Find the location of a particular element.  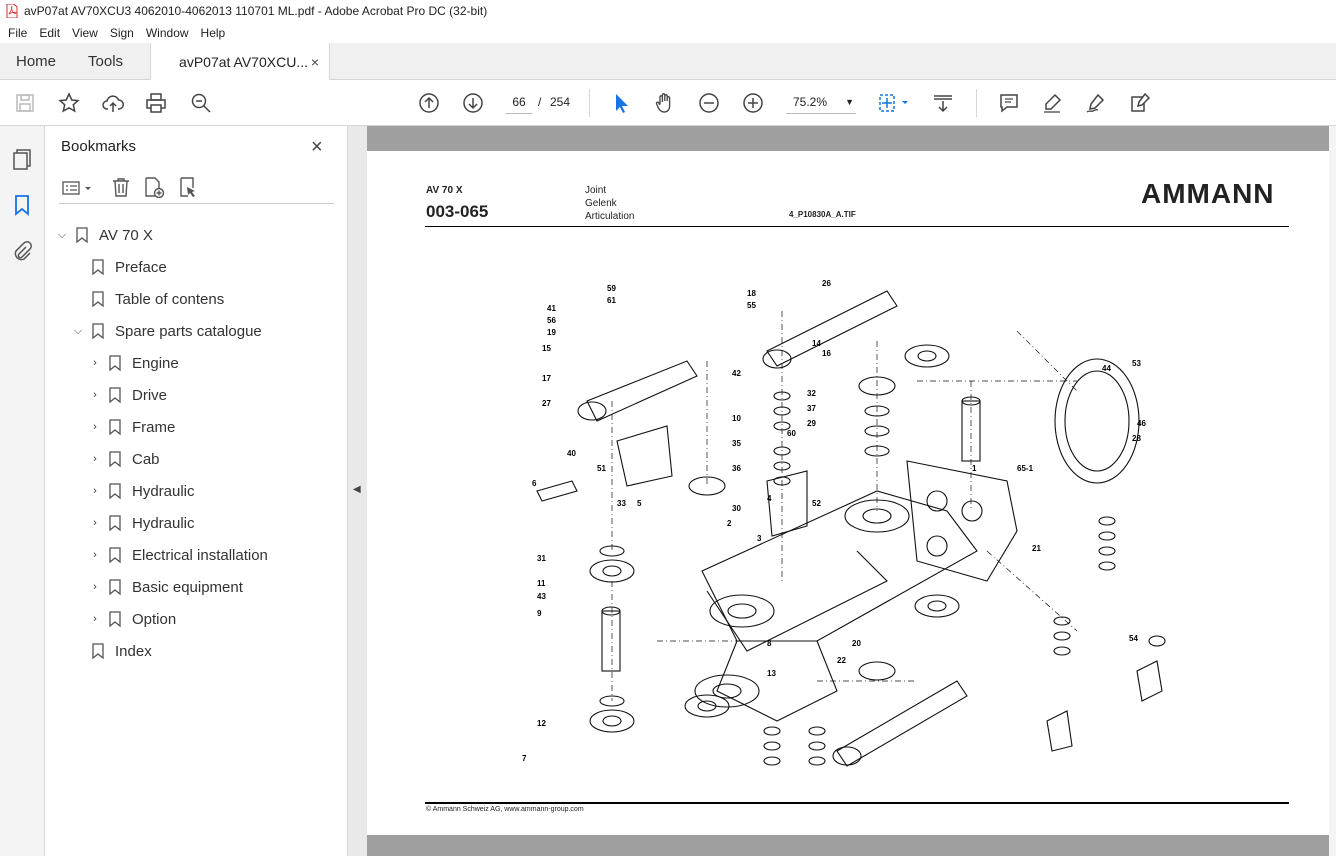

edit-pdf-icon is located at coordinates (1140, 103).